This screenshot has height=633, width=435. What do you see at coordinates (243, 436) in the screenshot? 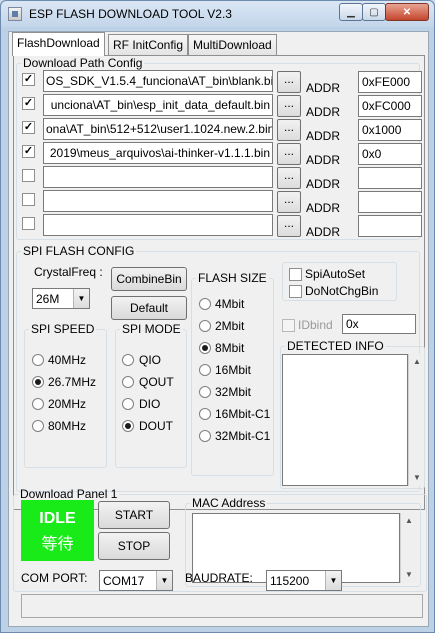
I see `flash-size-label: 32Mbit-C1` at bounding box center [243, 436].